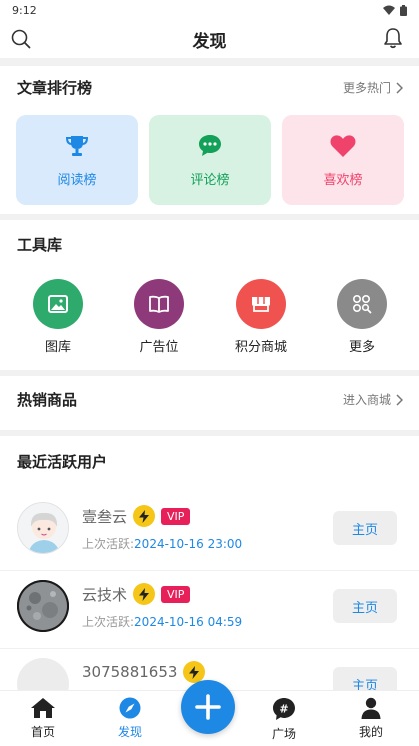 The height and width of the screenshot is (746, 419). Describe the element at coordinates (283, 734) in the screenshot. I see `nav-square-label: 广场` at that location.